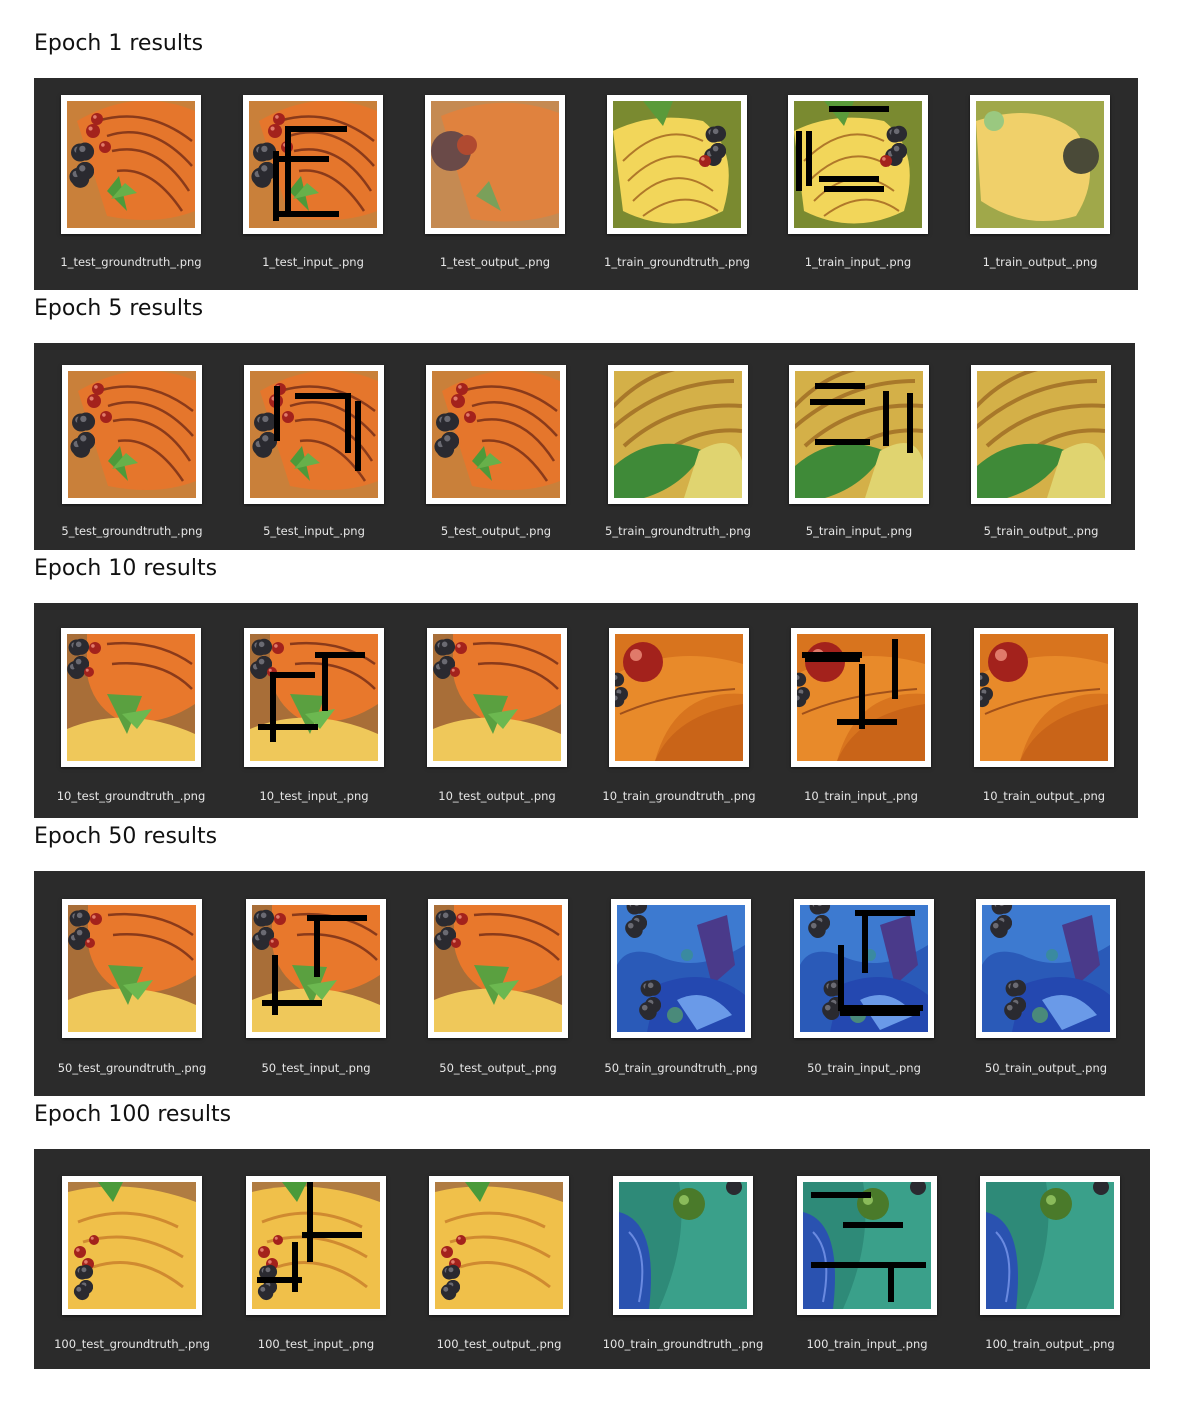 The image size is (1178, 1402). I want to click on file-name: 100_test_output_.png, so click(499, 1344).